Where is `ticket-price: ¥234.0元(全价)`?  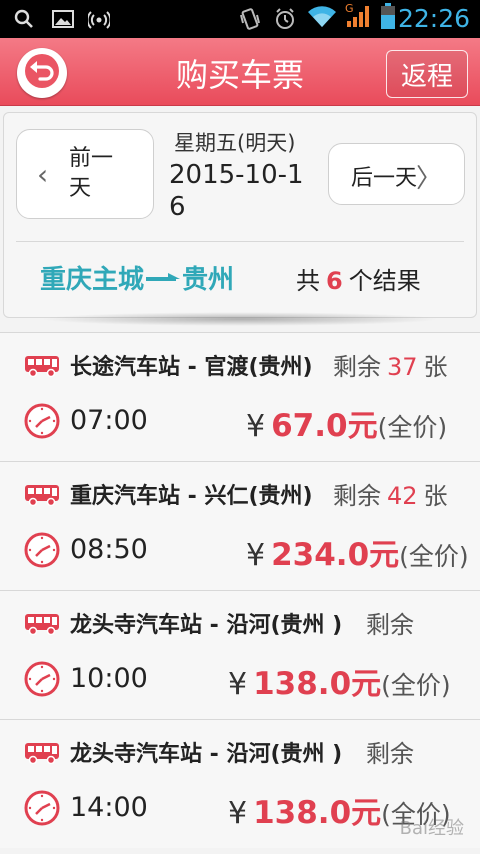
ticket-price: ¥234.0元(全价) is located at coordinates (357, 552).